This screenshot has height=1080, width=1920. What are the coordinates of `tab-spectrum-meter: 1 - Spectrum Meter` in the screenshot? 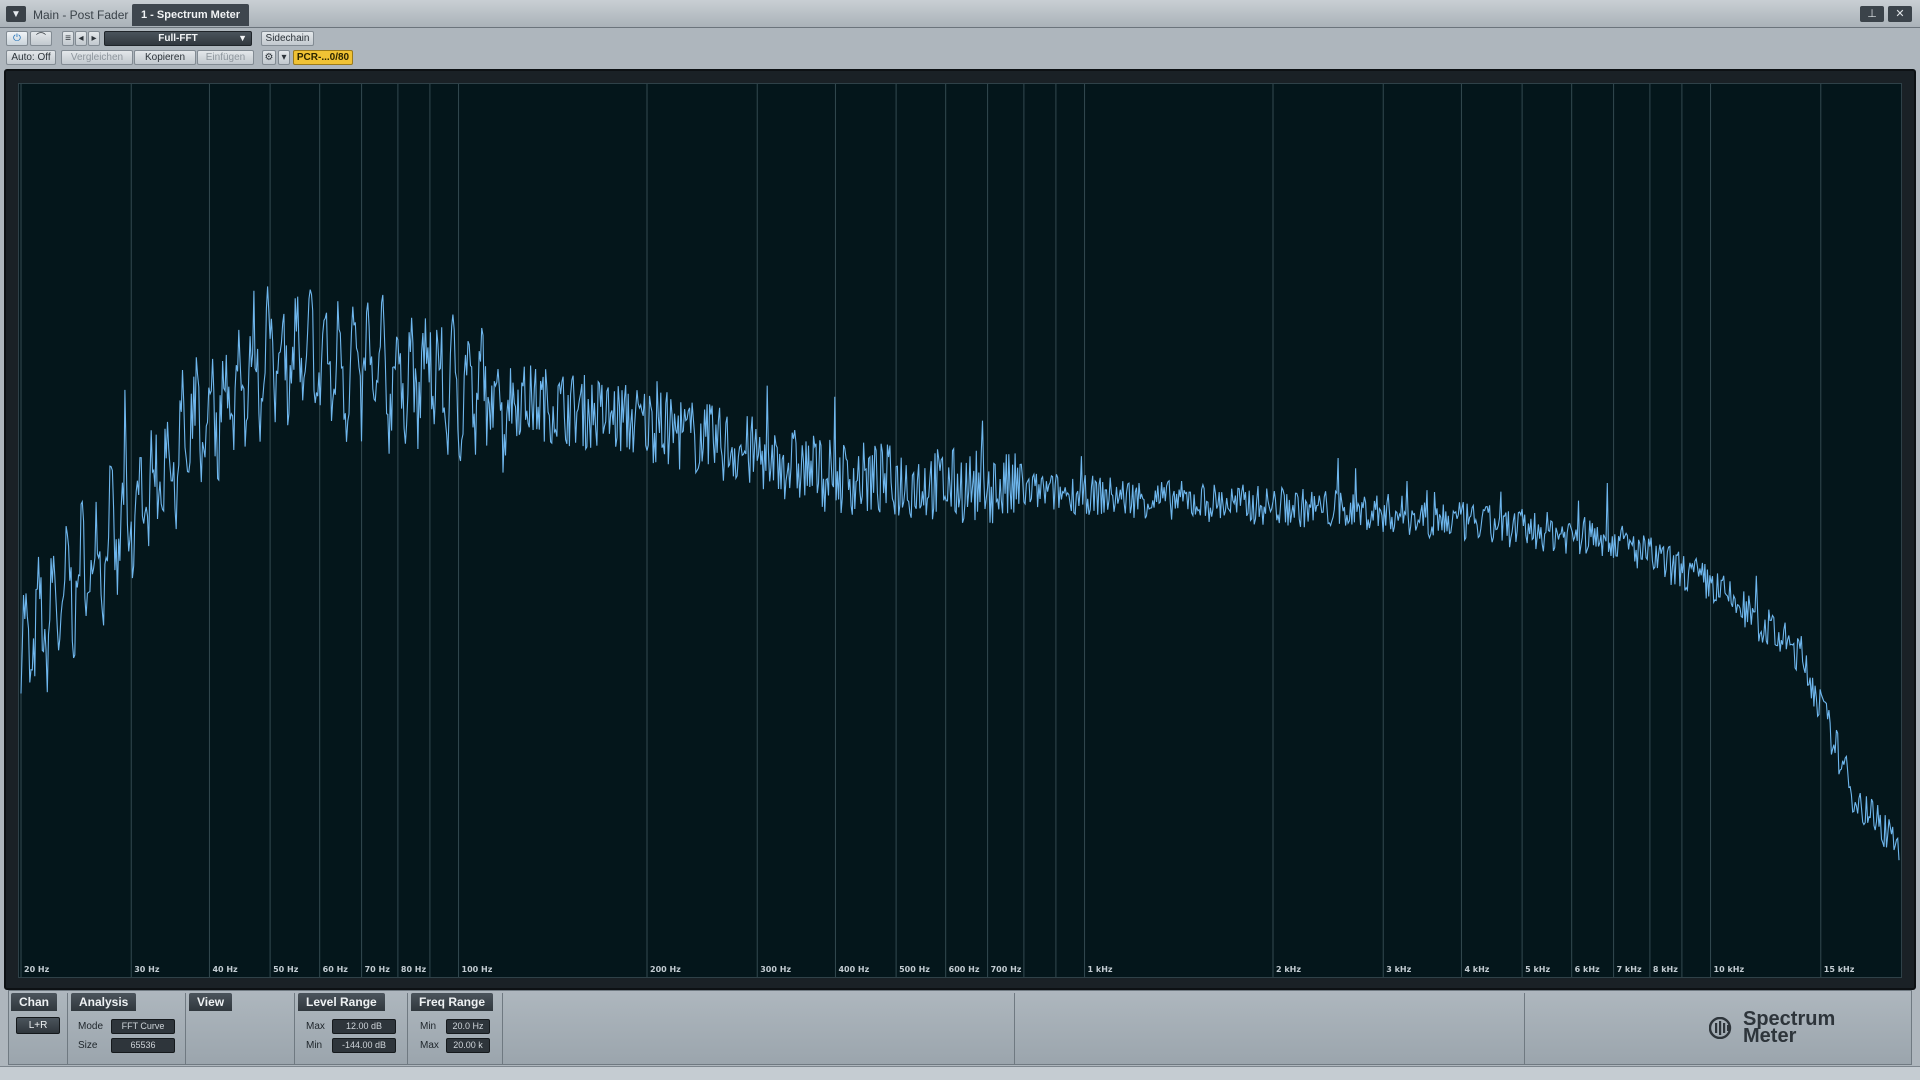 It's located at (191, 15).